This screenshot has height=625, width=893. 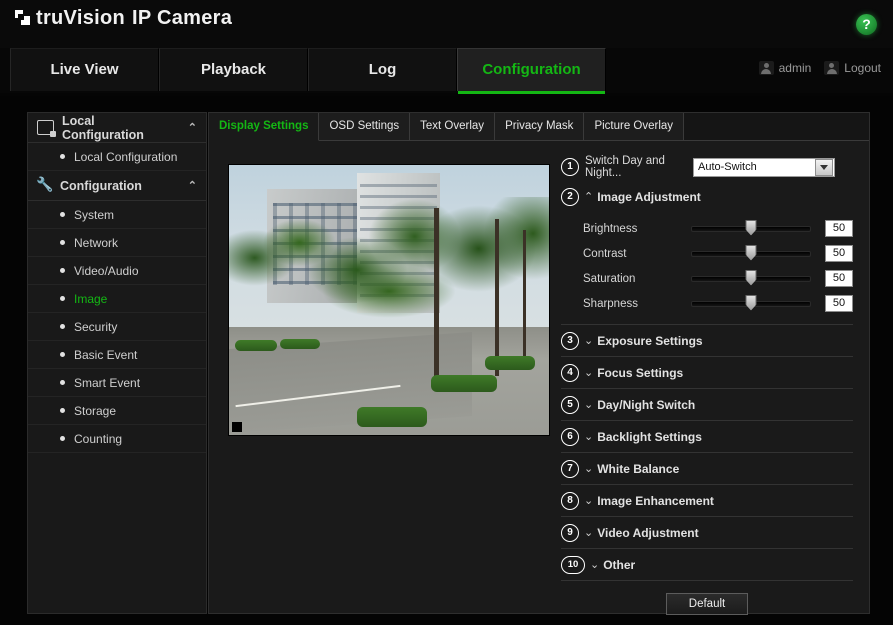 What do you see at coordinates (707, 341) in the screenshot?
I see `section-exposure-settings: 3 ⌄ Exposure Settings` at bounding box center [707, 341].